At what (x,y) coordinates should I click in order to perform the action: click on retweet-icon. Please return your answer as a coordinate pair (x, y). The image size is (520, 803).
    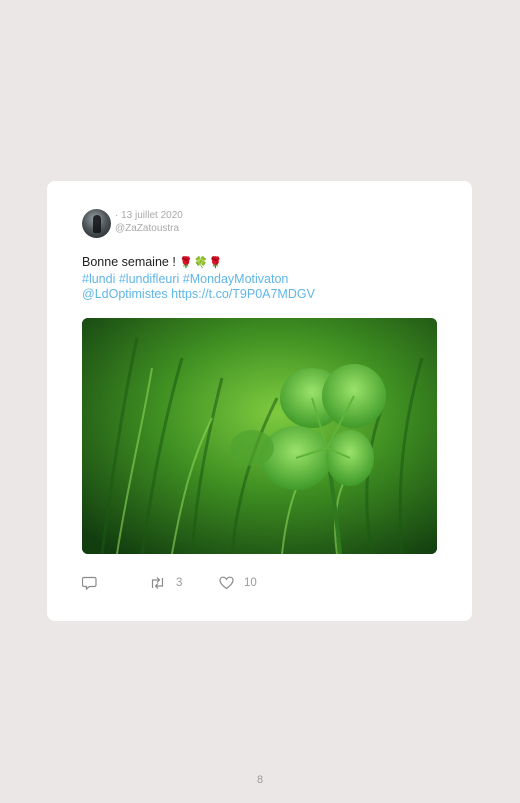
    Looking at the image, I should click on (157, 583).